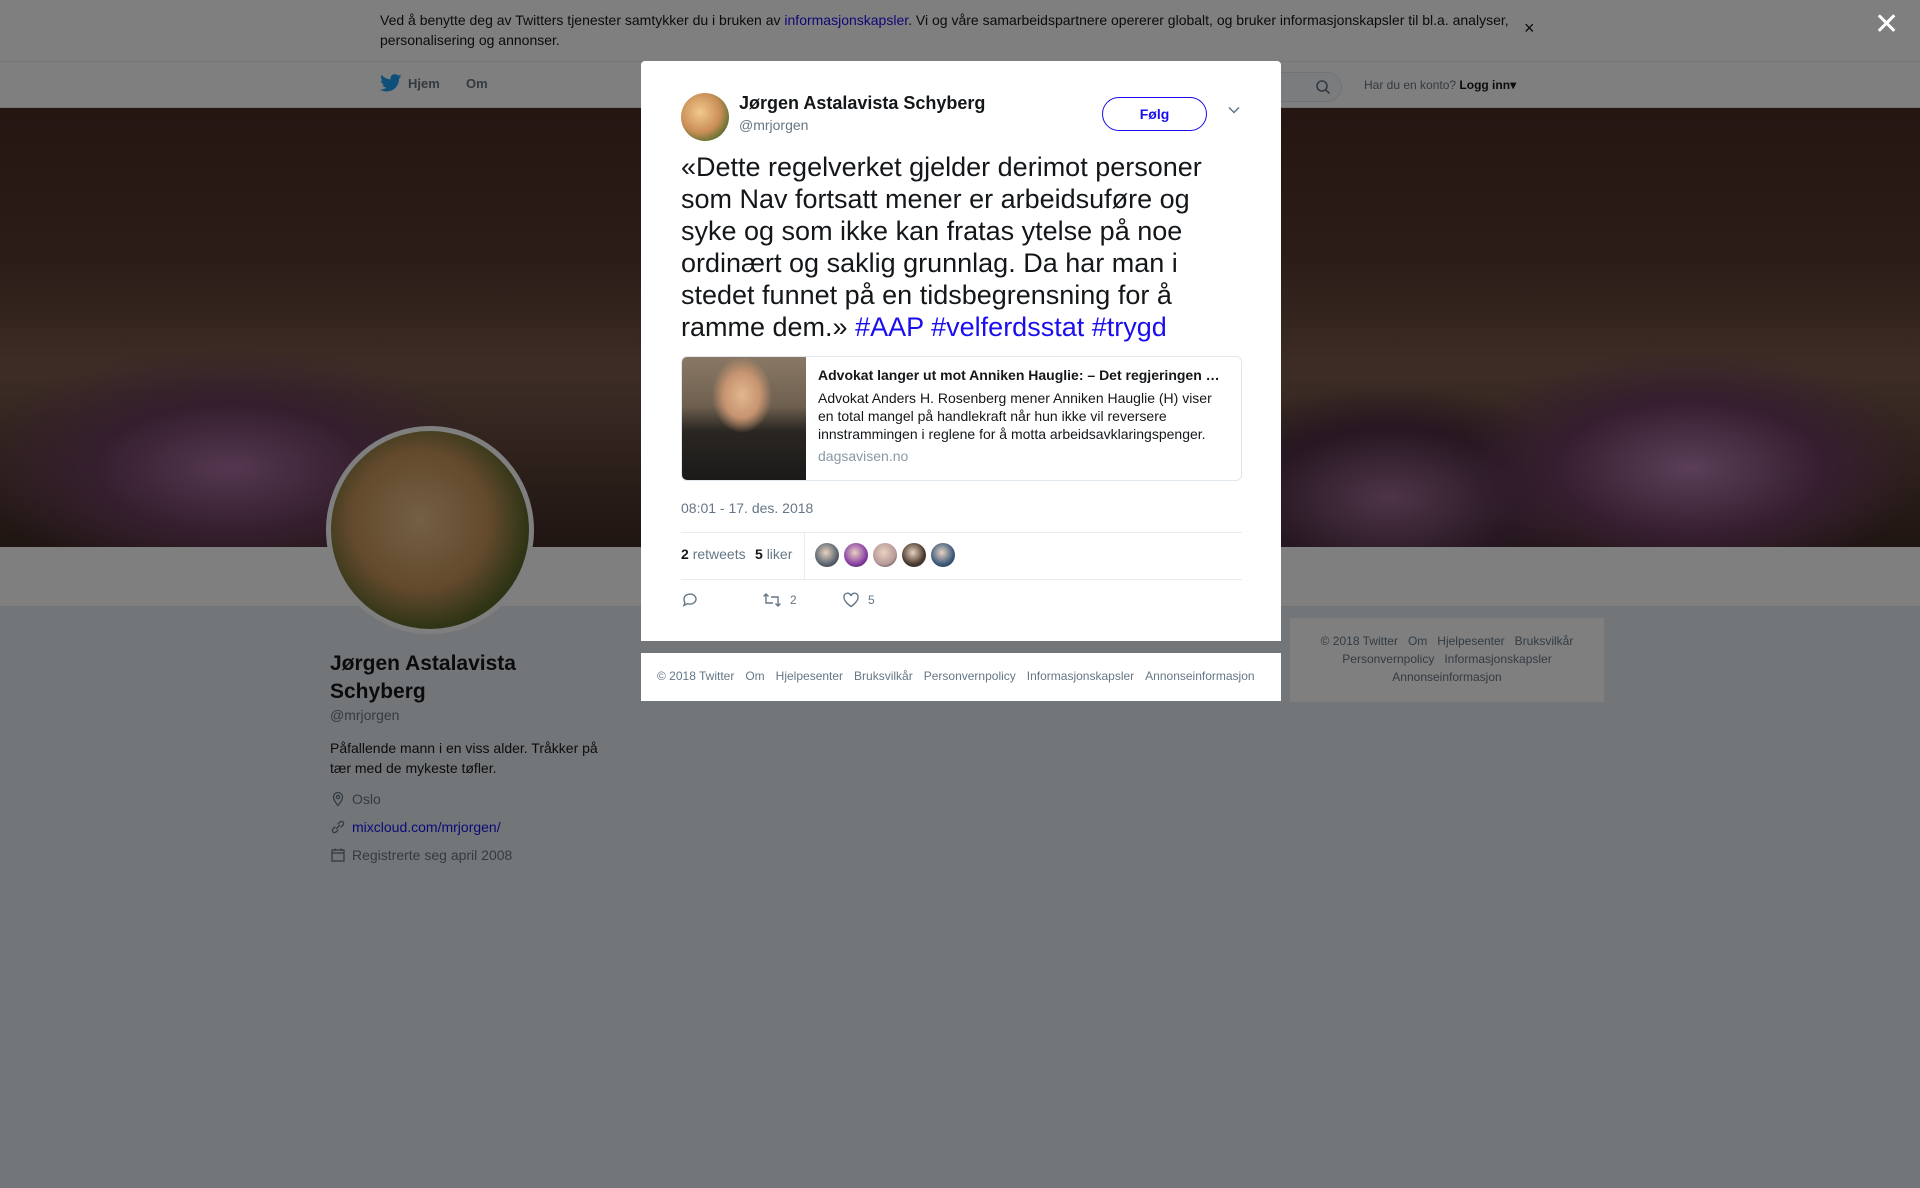 The height and width of the screenshot is (1188, 1920). Describe the element at coordinates (883, 676) in the screenshot. I see `footer-link-terms: Bruksvilkår` at that location.